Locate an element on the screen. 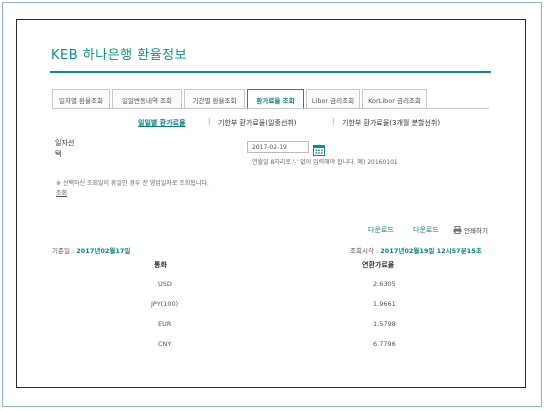  printer-icon is located at coordinates (457, 230).